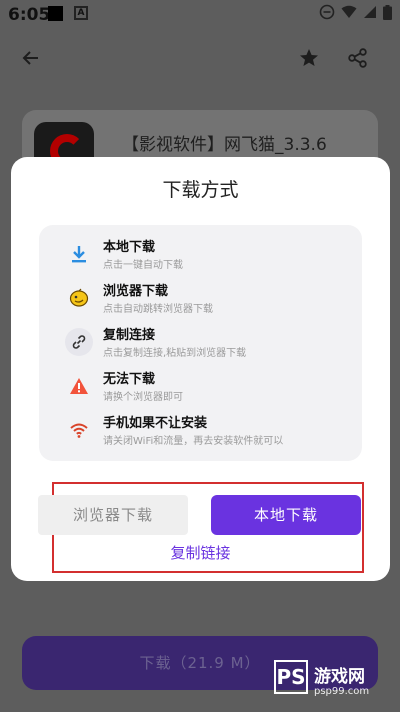  I want to click on watermark: PS 游戏网 psp99.com, so click(334, 682).